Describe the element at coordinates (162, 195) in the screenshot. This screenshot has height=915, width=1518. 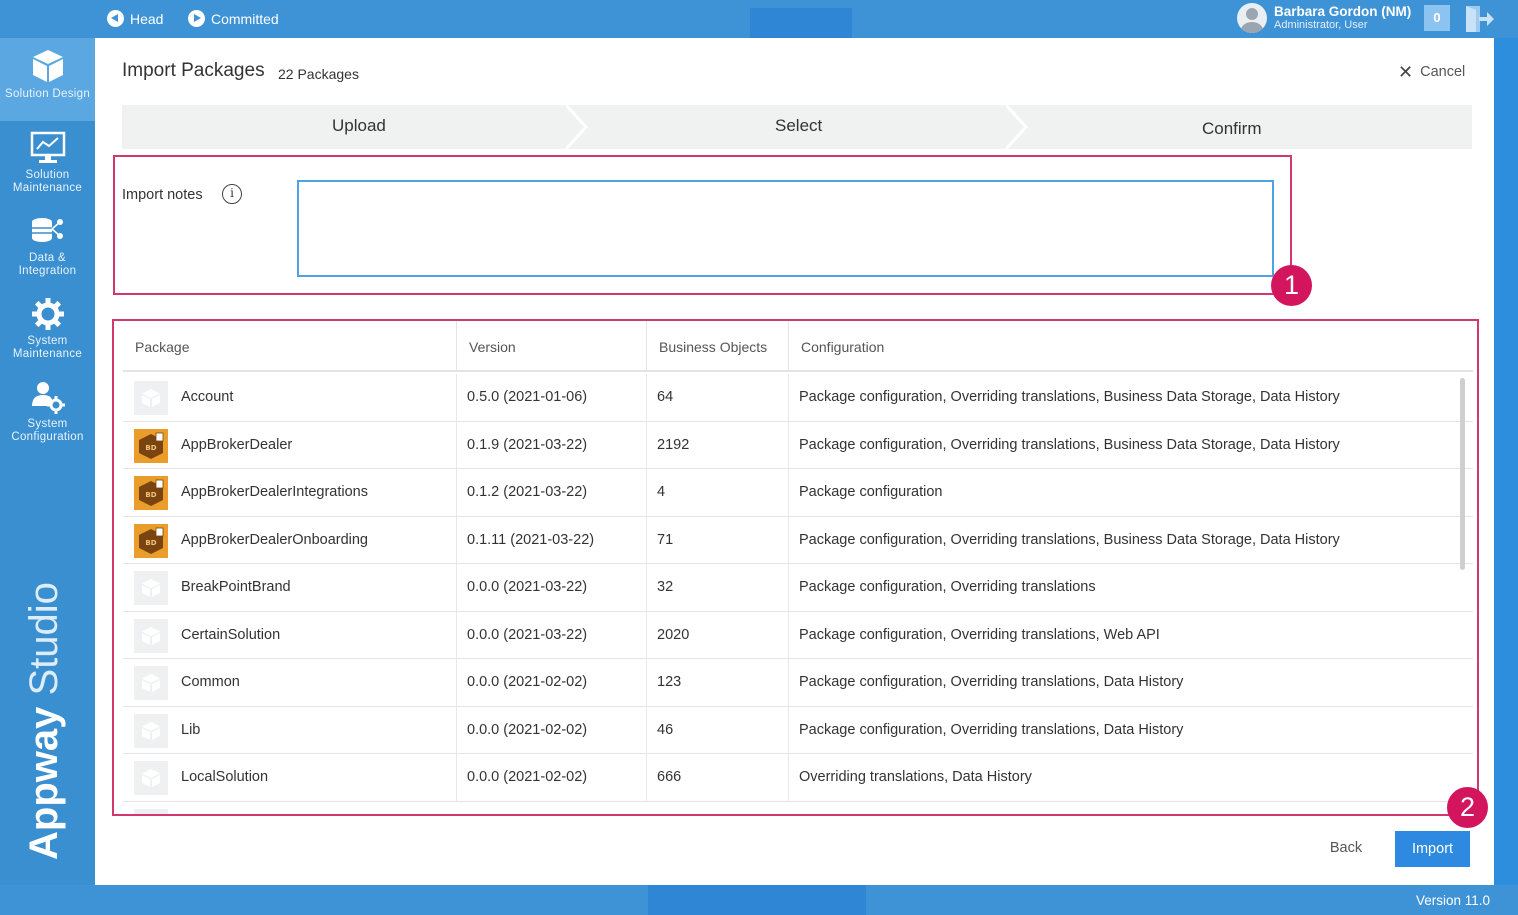
I see `import-notes-label: Import notes` at that location.